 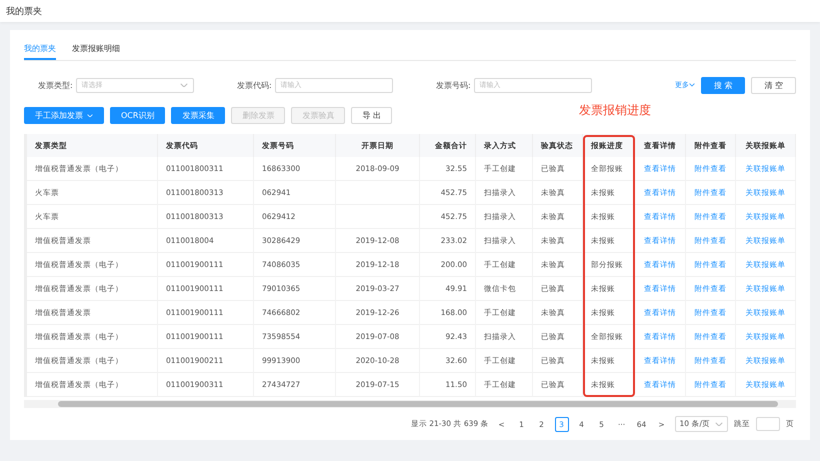 What do you see at coordinates (24, 12) in the screenshot?
I see `page-title: 我的票夹` at bounding box center [24, 12].